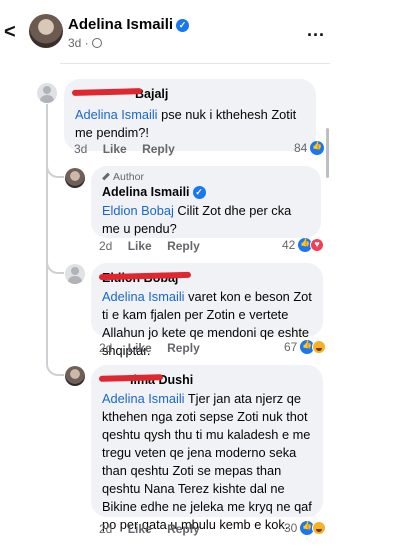 Image resolution: width=417 pixels, height=559 pixels. I want to click on scrollbar, so click(327, 153).